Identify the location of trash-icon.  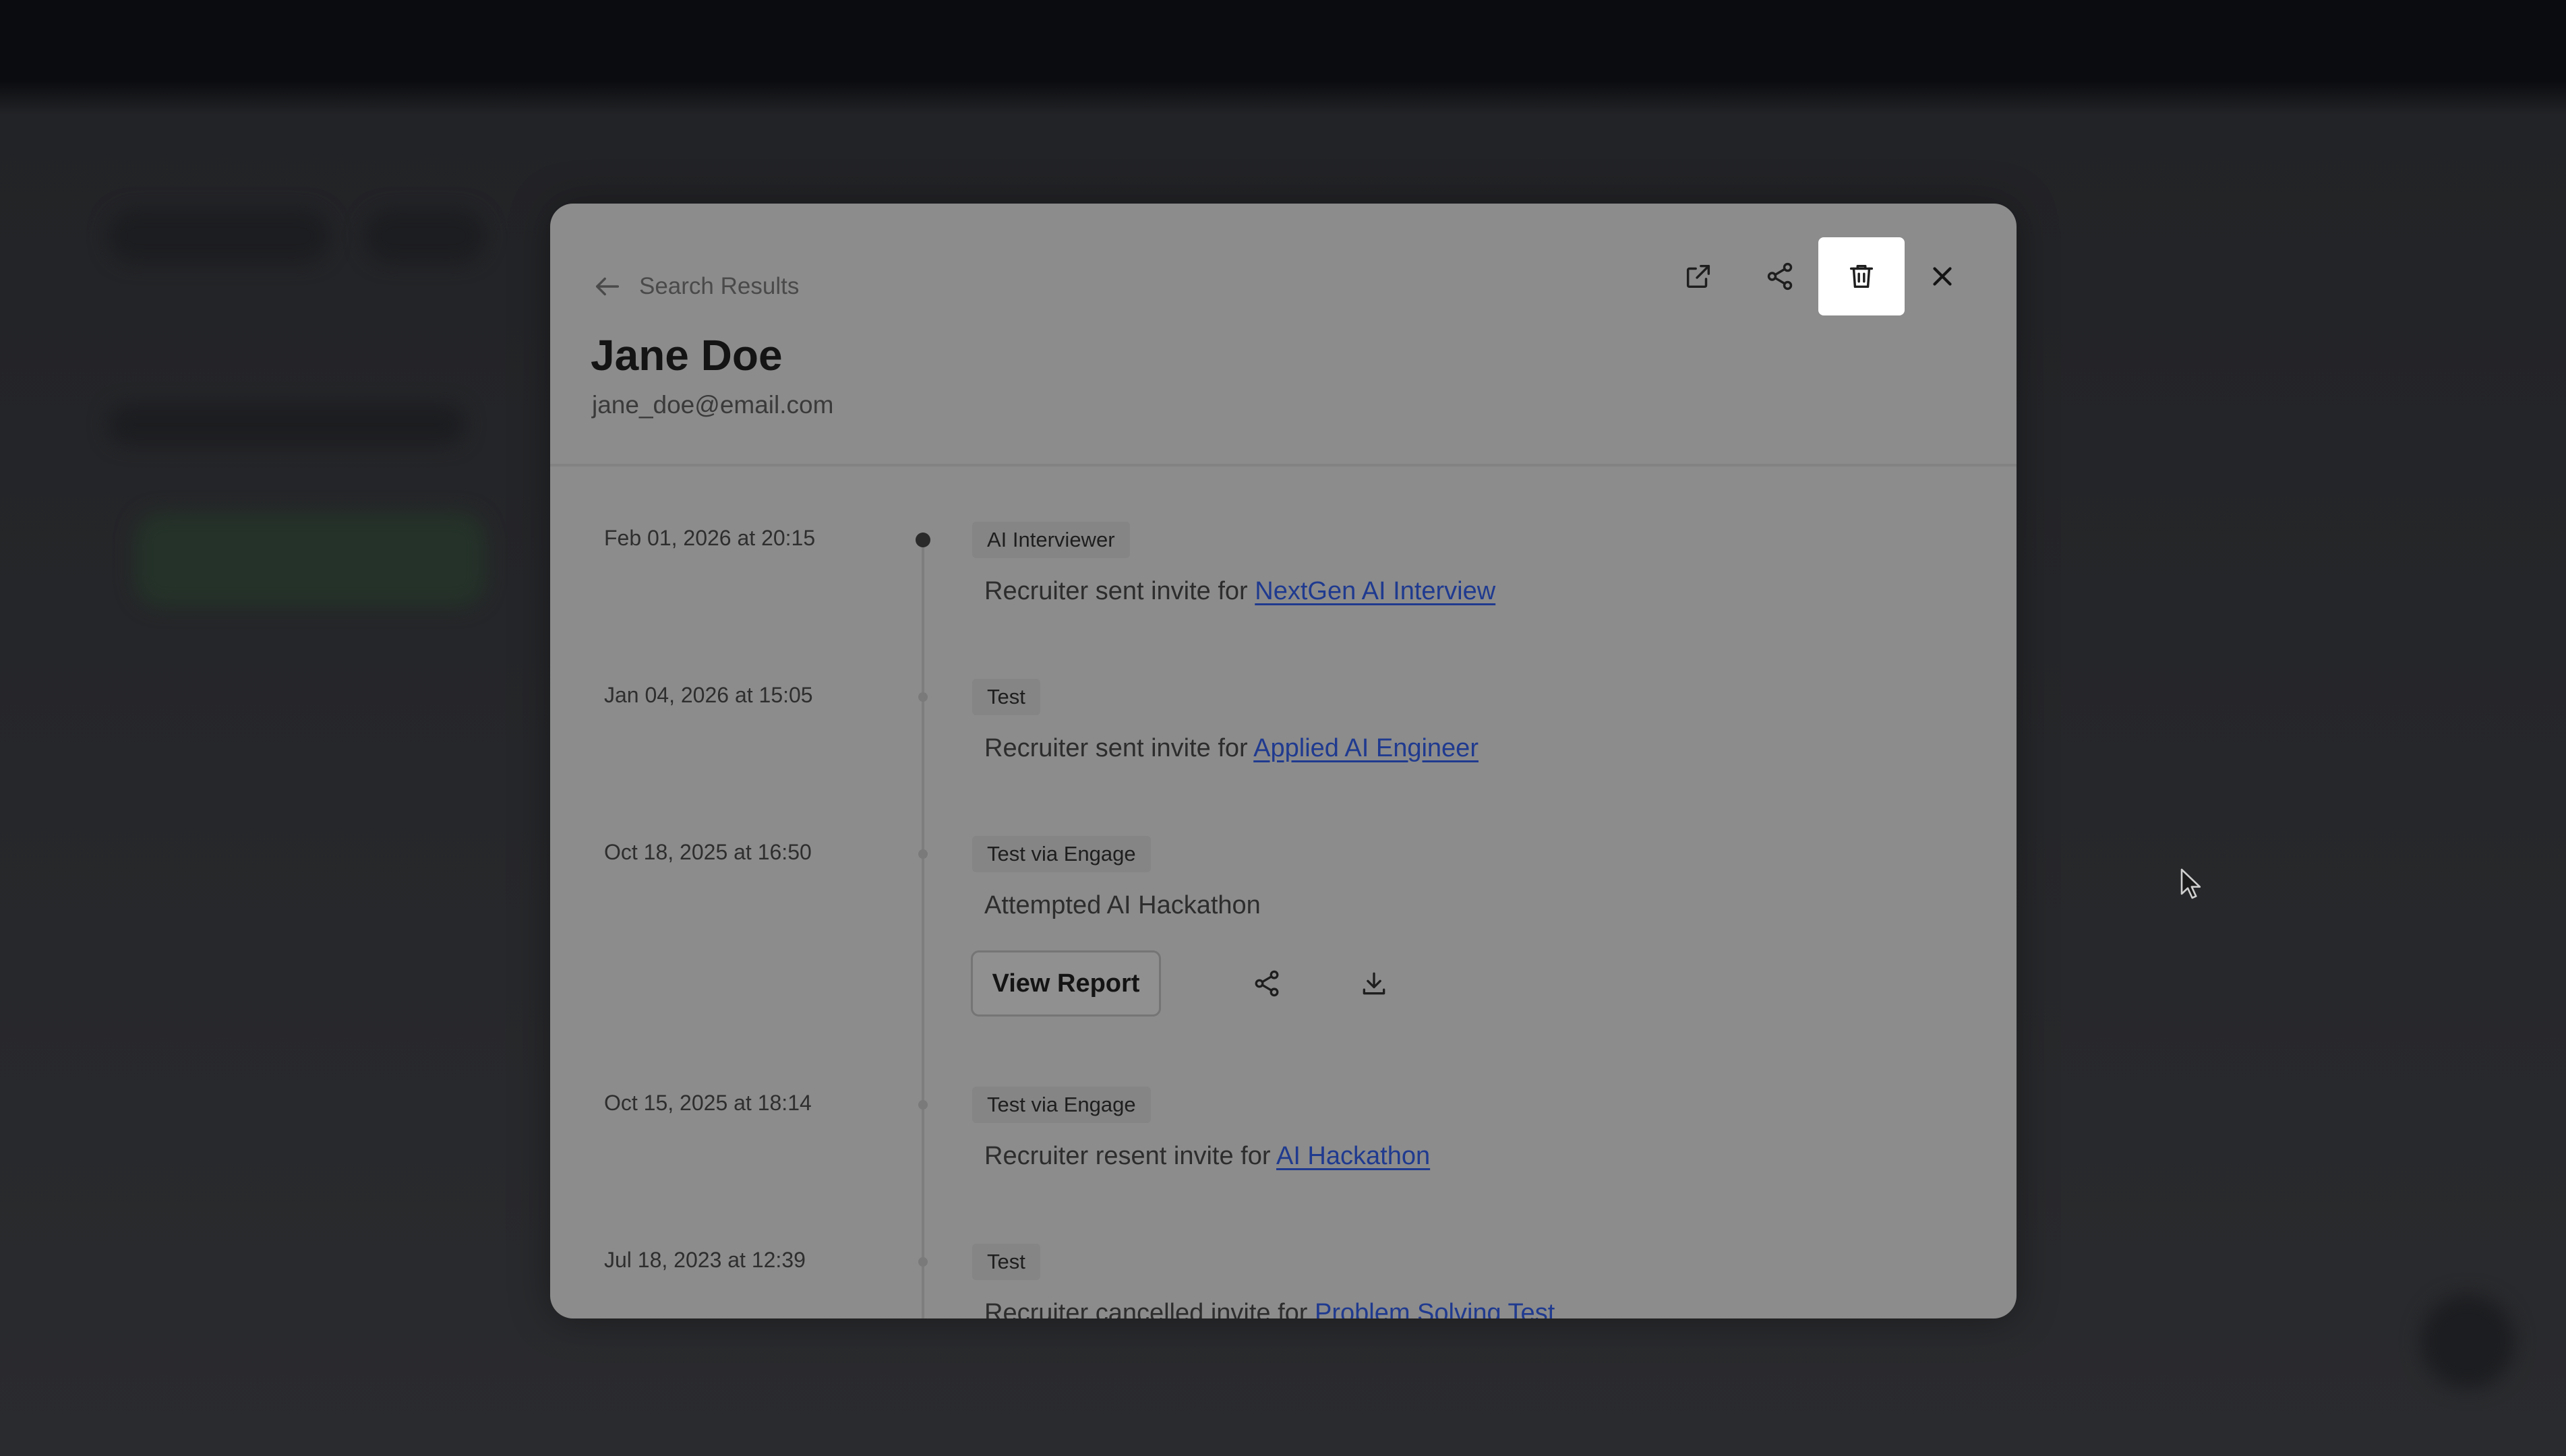
(1862, 276).